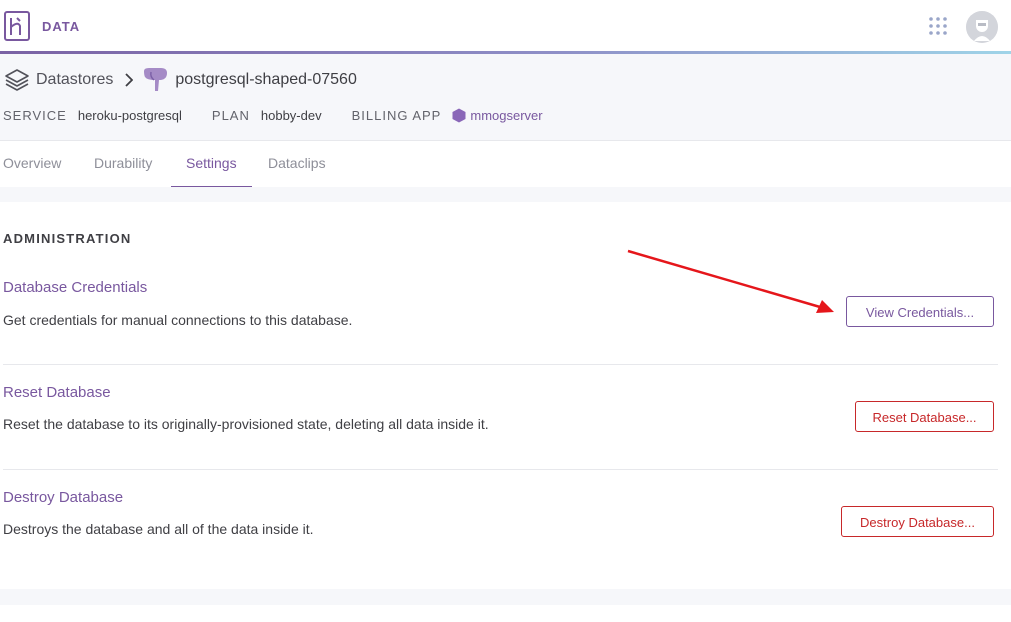 This screenshot has width=1011, height=622. I want to click on tab-overview: Overview, so click(32, 163).